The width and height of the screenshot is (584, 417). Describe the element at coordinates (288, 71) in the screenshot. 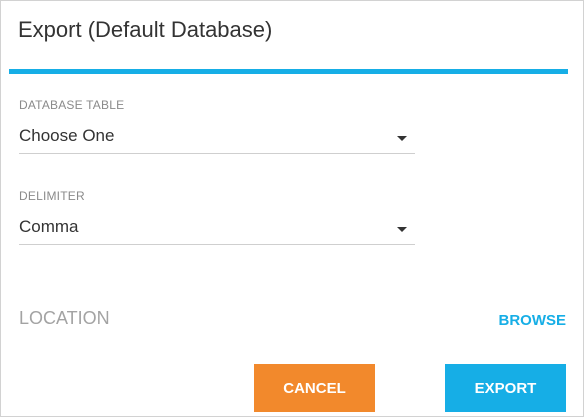

I see `title-divider` at that location.